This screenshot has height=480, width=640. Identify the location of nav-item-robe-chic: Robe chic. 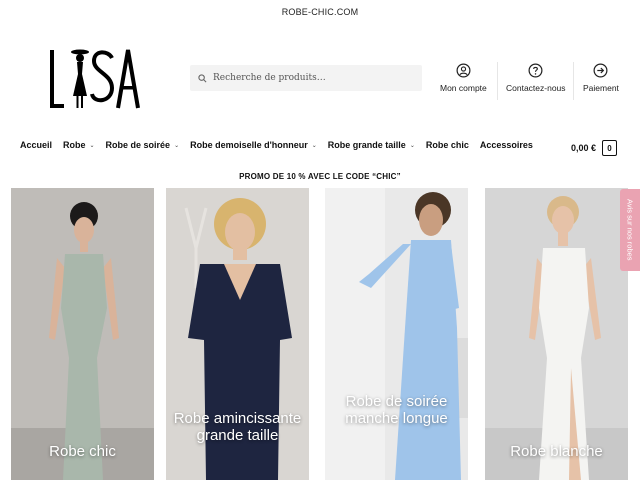
(447, 145).